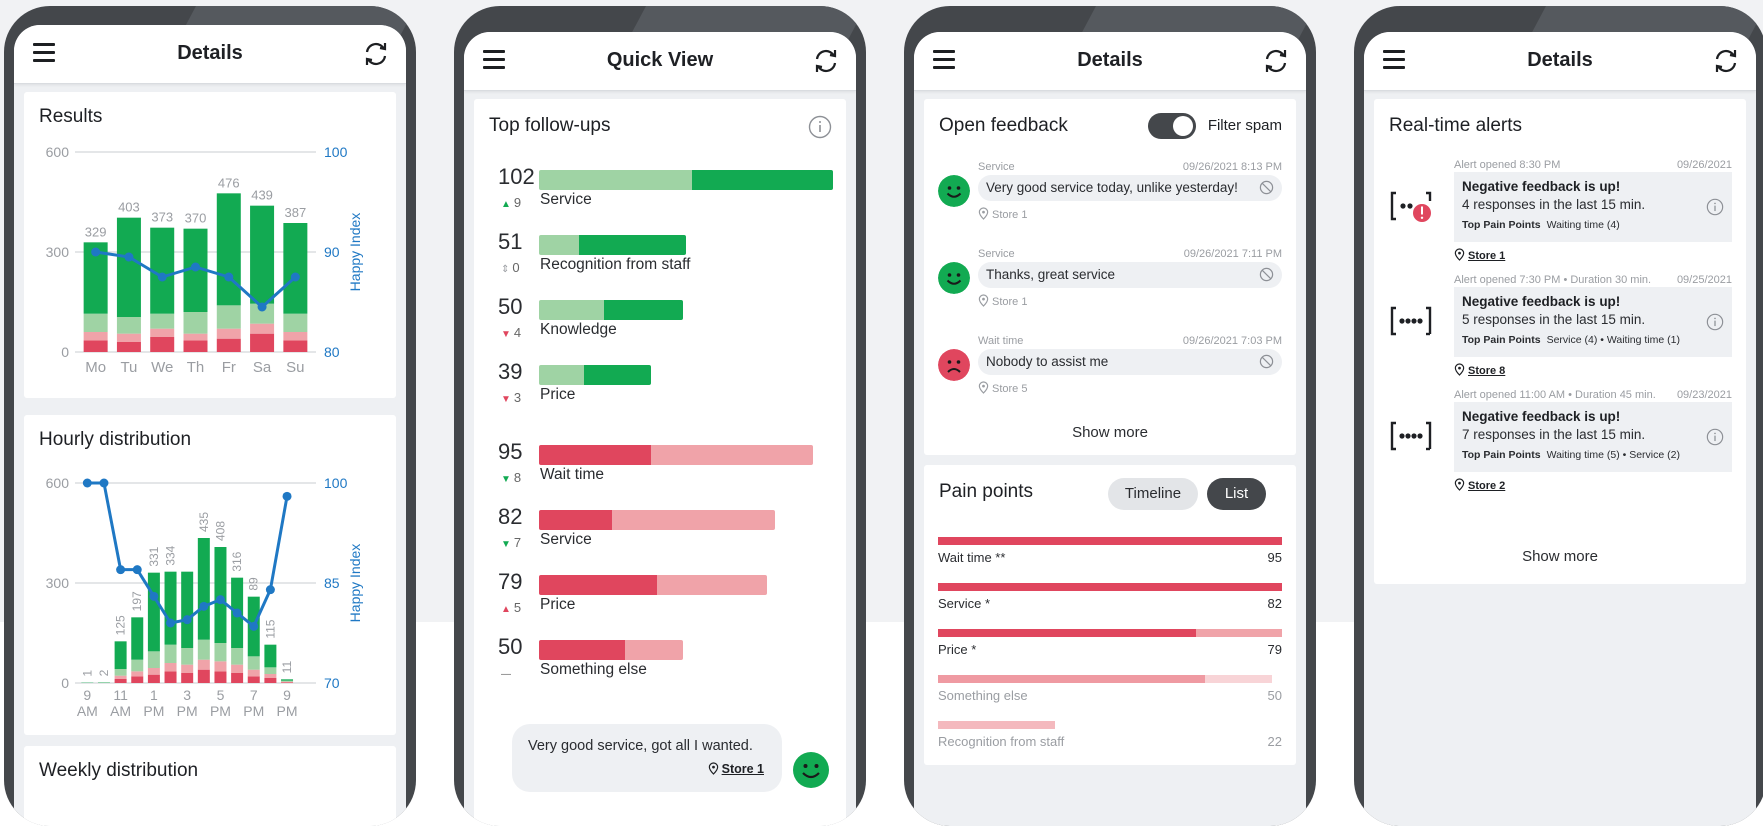 The width and height of the screenshot is (1763, 826). Describe the element at coordinates (1555, 395) in the screenshot. I see `alert-opened: Alert opened 11:00 AM • Duration 45 min.` at that location.